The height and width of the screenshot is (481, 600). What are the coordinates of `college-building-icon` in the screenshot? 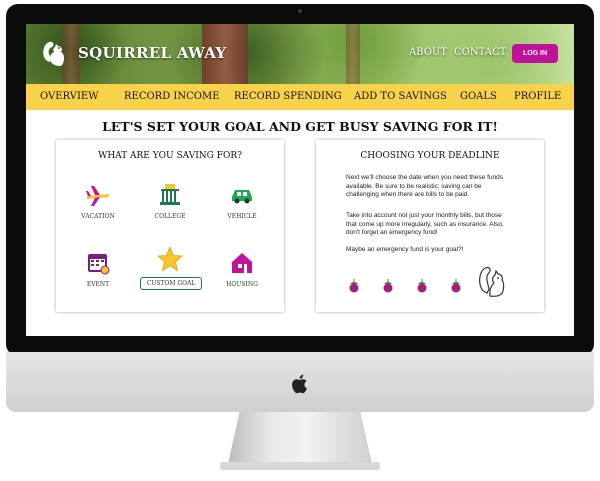 It's located at (170, 194).